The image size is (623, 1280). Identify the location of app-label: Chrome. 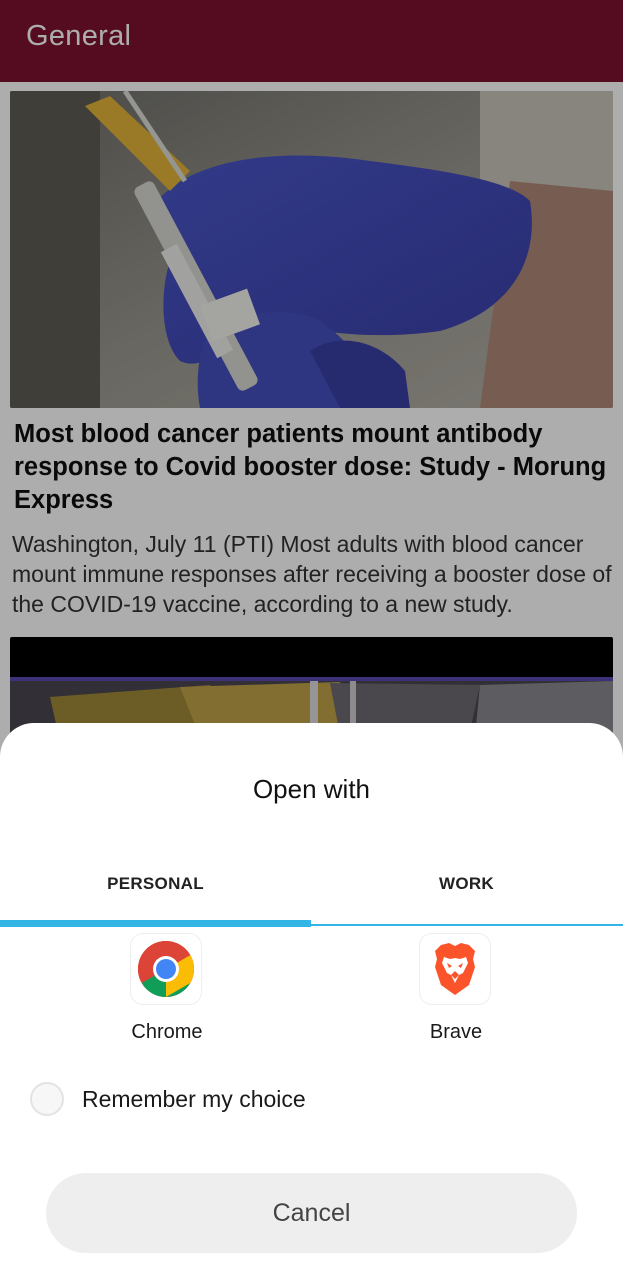
(167, 1032).